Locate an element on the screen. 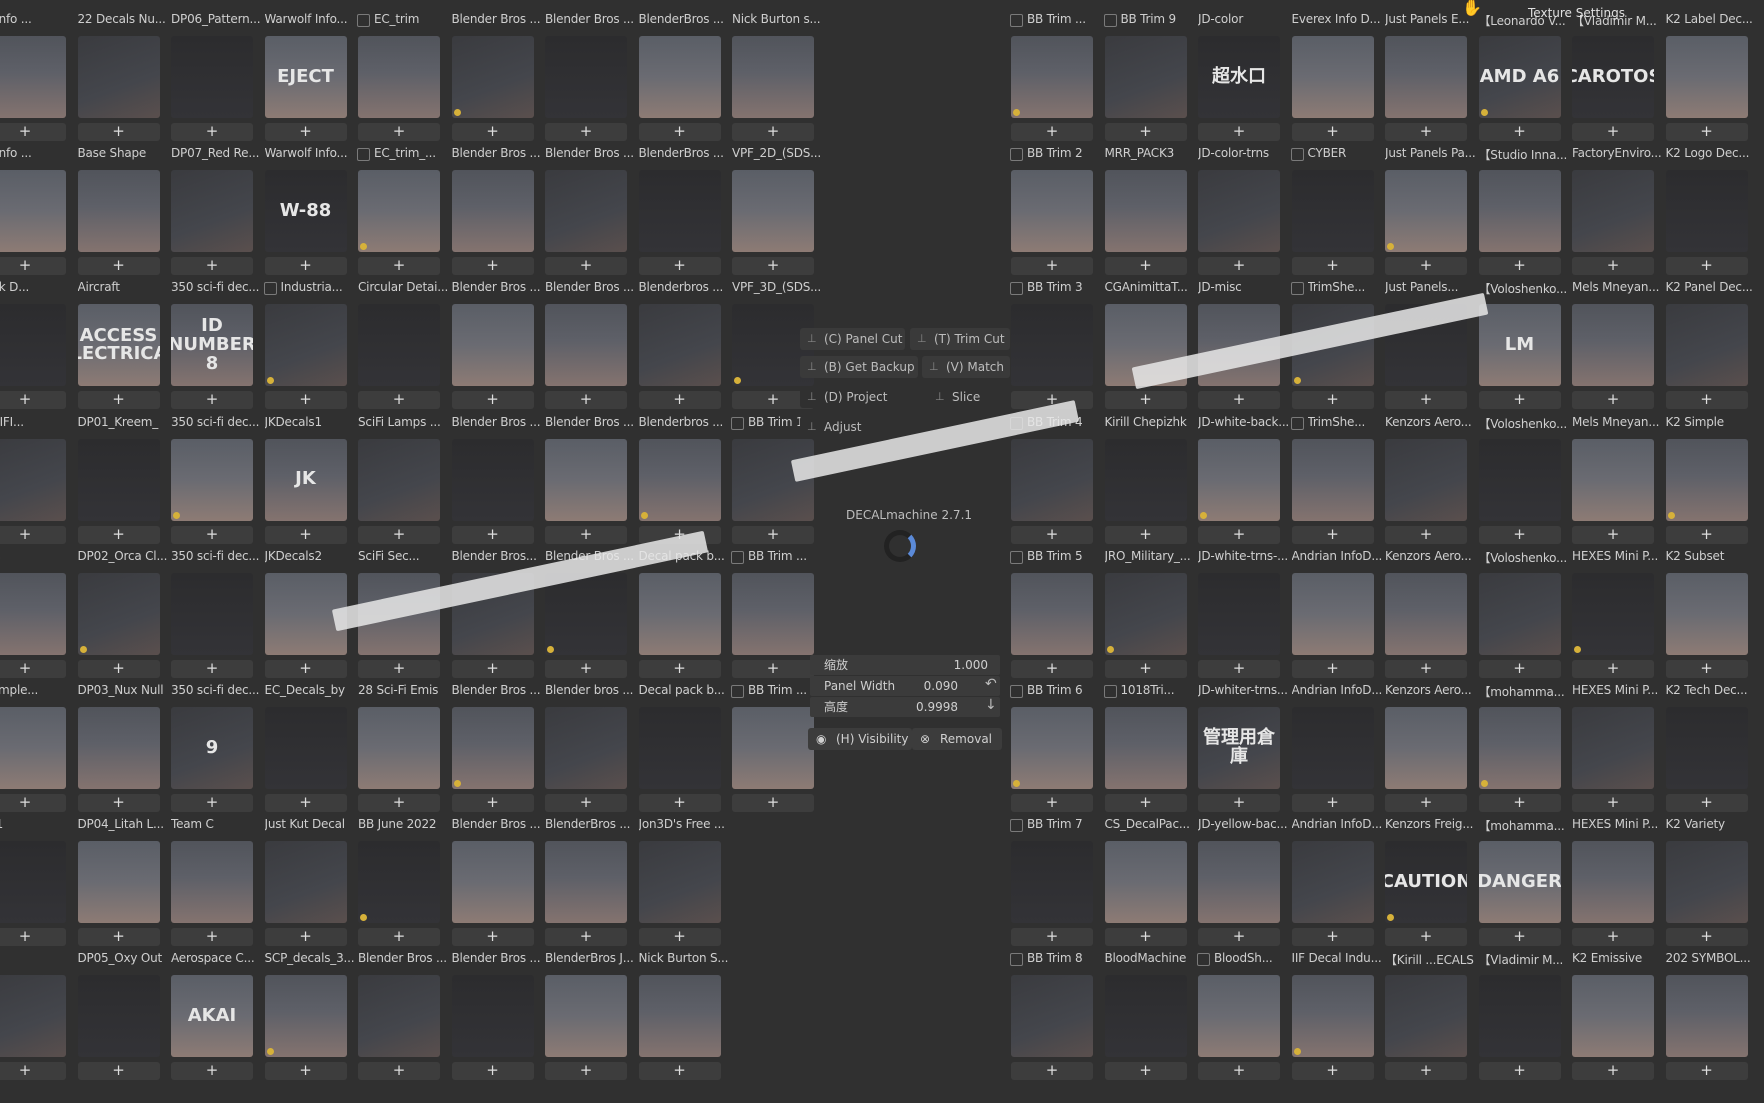 The width and height of the screenshot is (1764, 1103). decal-library-item: 22 Decals Nu... + is located at coordinates (121, 70).